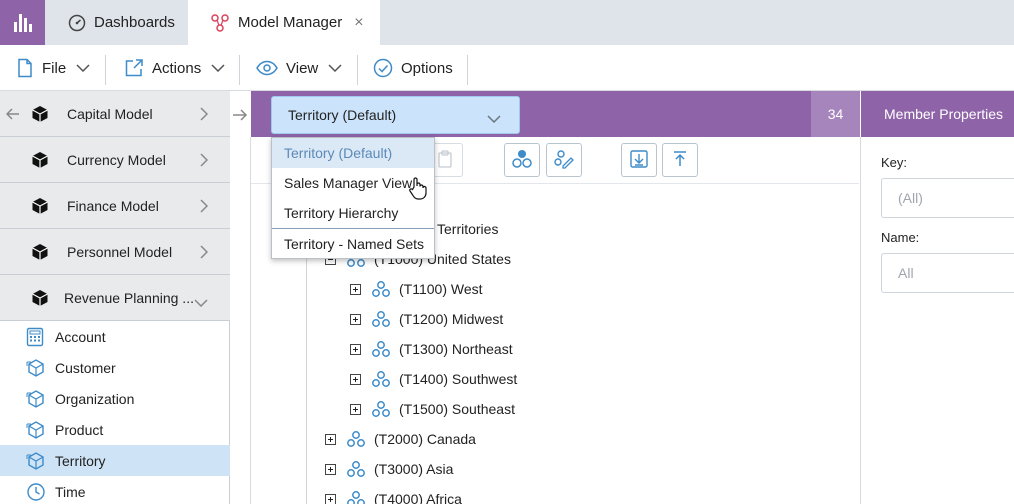  Describe the element at coordinates (393, 494) in the screenshot. I see `tree-row: (T4000) Africa` at that location.